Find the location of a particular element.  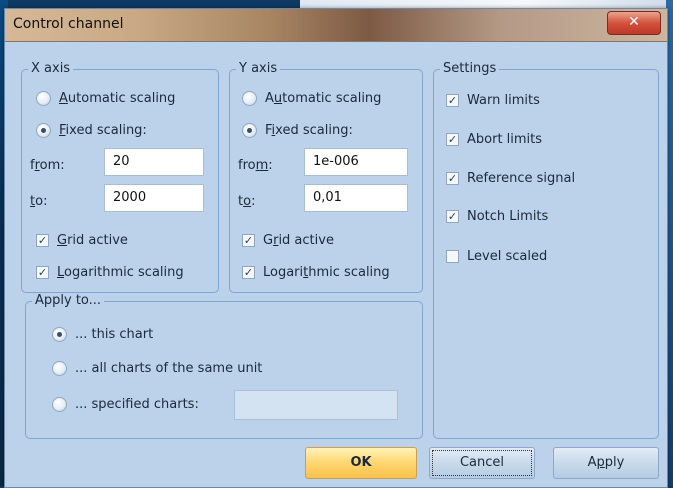

apply-same-unit-radio: ... all charts of the same unit is located at coordinates (157, 368).